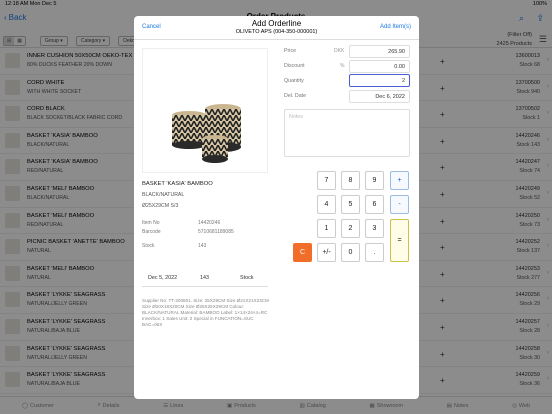 This screenshot has width=552, height=414. Describe the element at coordinates (160, 206) in the screenshot. I see `product-size: Ø25X29CM S/3` at that location.